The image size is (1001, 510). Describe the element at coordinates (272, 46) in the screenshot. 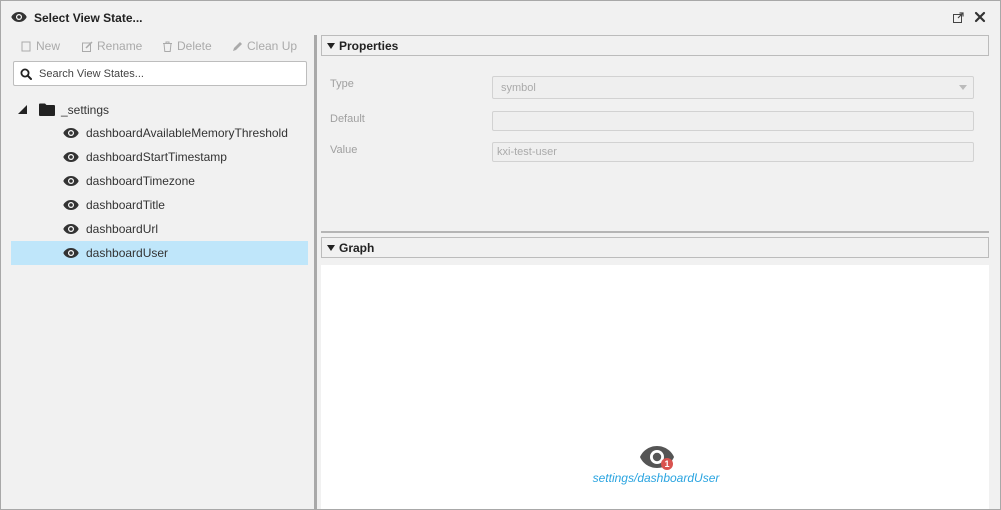

I see `clean-up-button-label: Clean Up` at that location.